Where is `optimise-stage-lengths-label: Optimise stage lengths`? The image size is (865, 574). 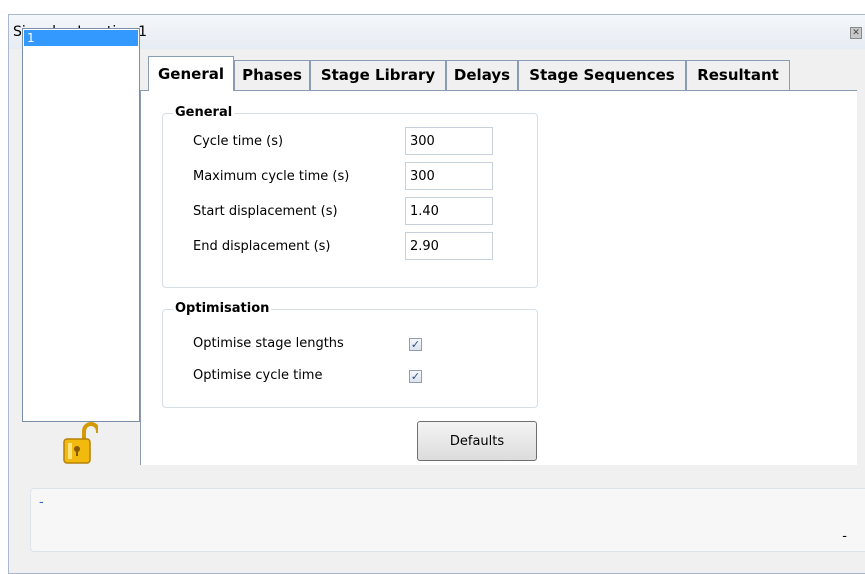 optimise-stage-lengths-label: Optimise stage lengths is located at coordinates (268, 343).